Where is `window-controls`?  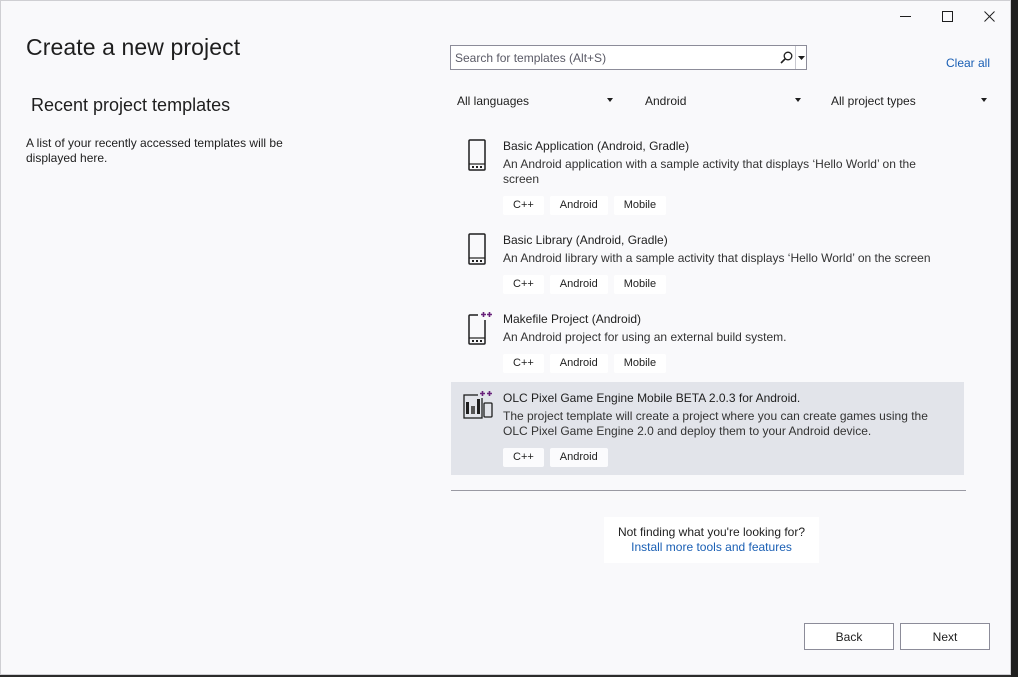
window-controls is located at coordinates (947, 16).